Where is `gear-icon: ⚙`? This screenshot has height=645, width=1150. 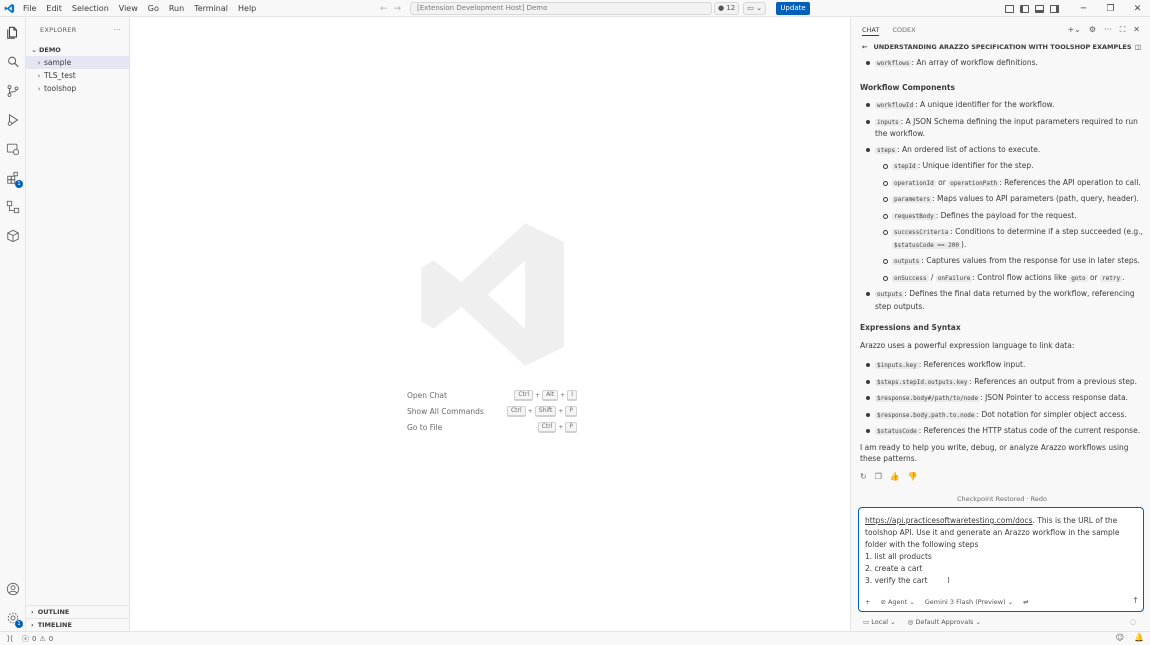 gear-icon: ⚙ is located at coordinates (1092, 30).